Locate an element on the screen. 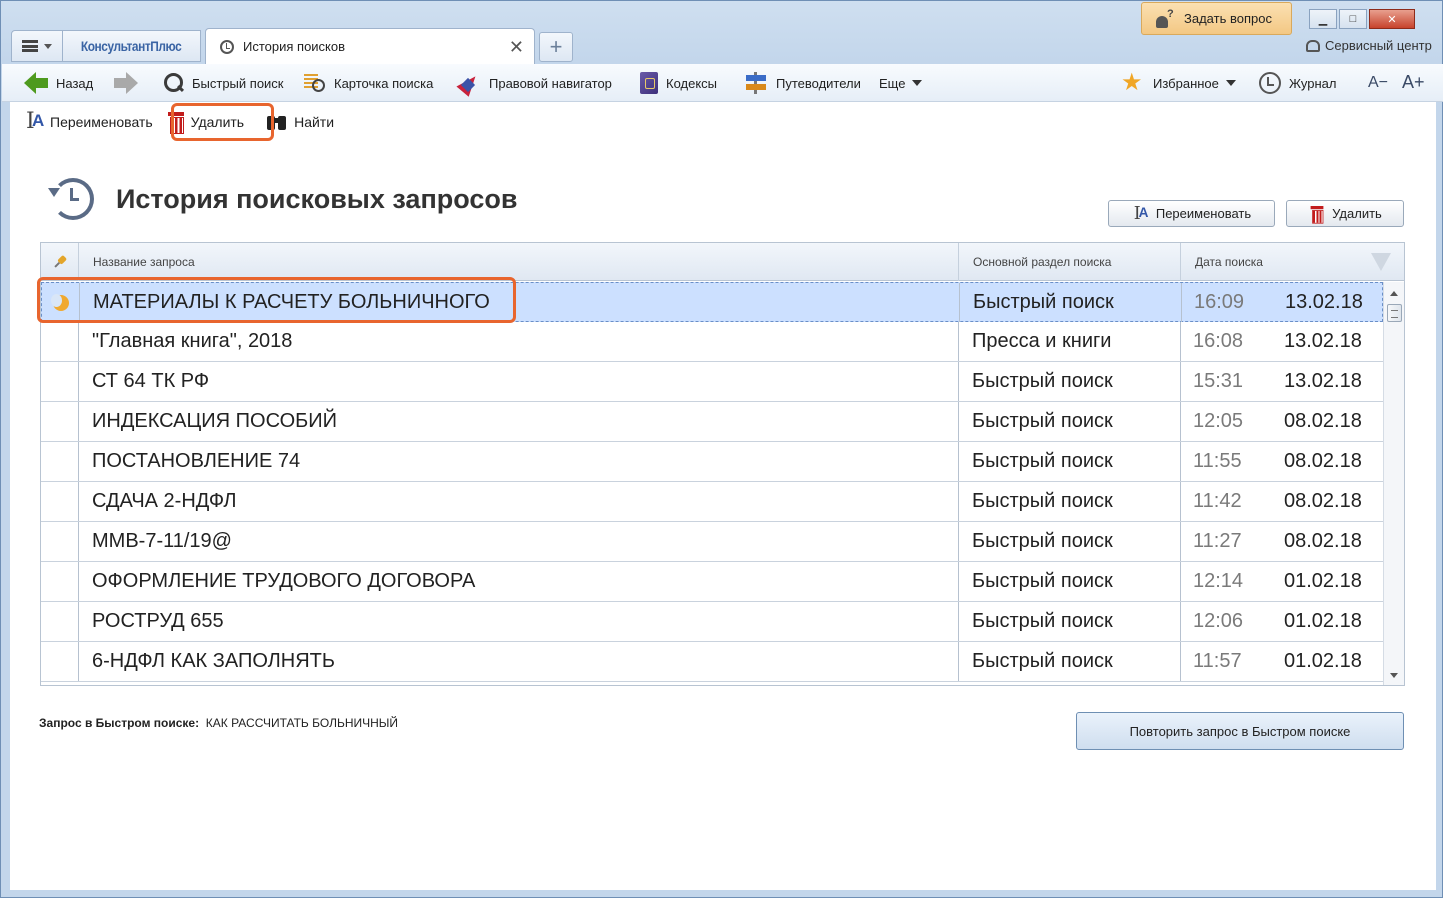 This screenshot has height=898, width=1443. font-smaller-button: A− is located at coordinates (1378, 83).